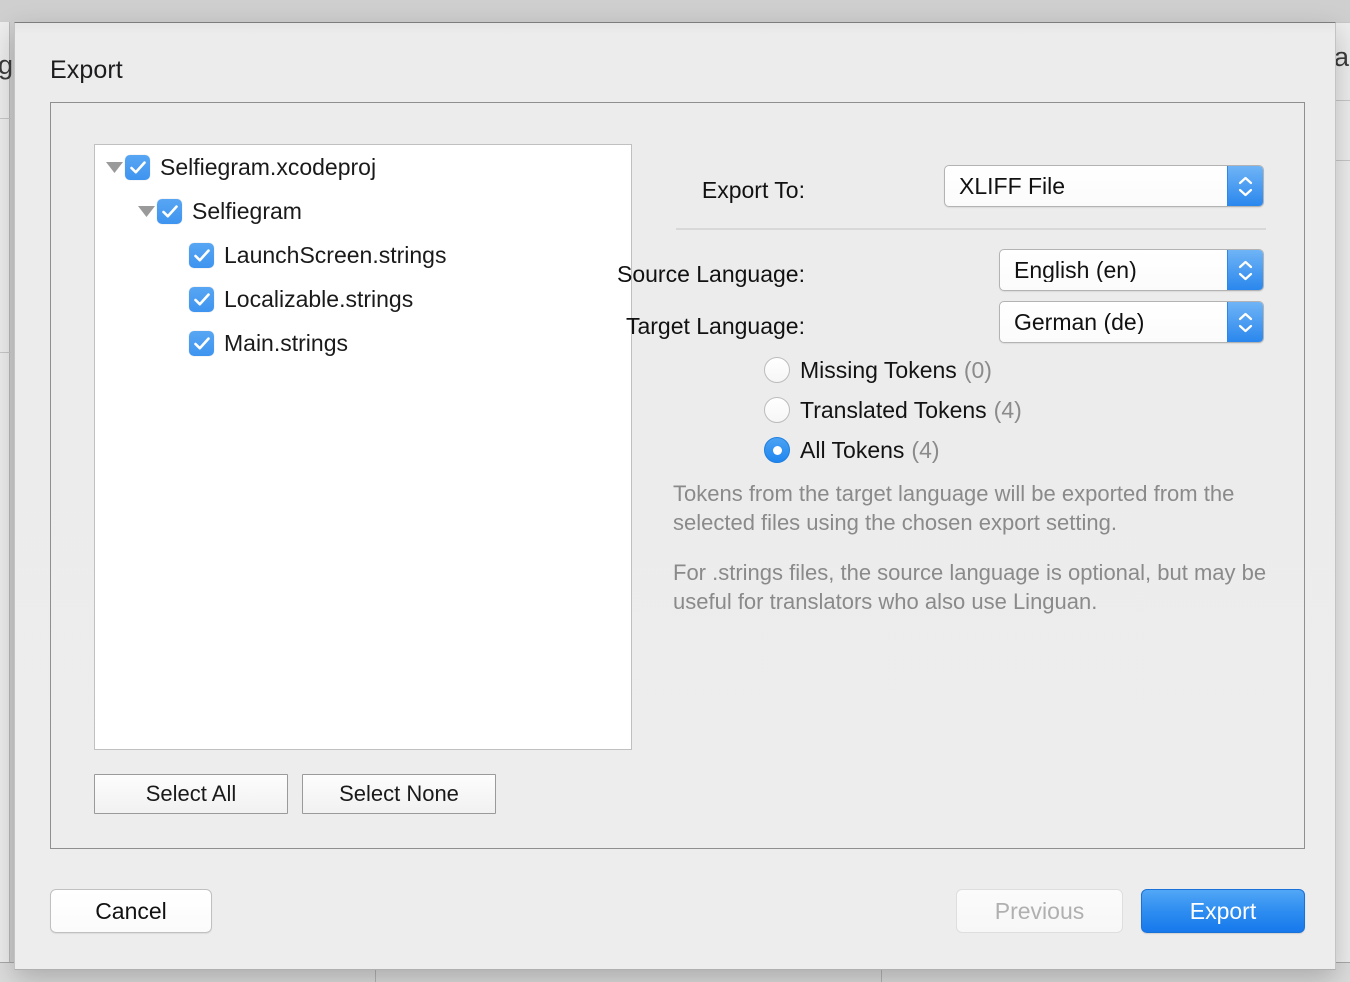 The height and width of the screenshot is (982, 1350). What do you see at coordinates (1341, 57) in the screenshot?
I see `background-right-glyph: a` at bounding box center [1341, 57].